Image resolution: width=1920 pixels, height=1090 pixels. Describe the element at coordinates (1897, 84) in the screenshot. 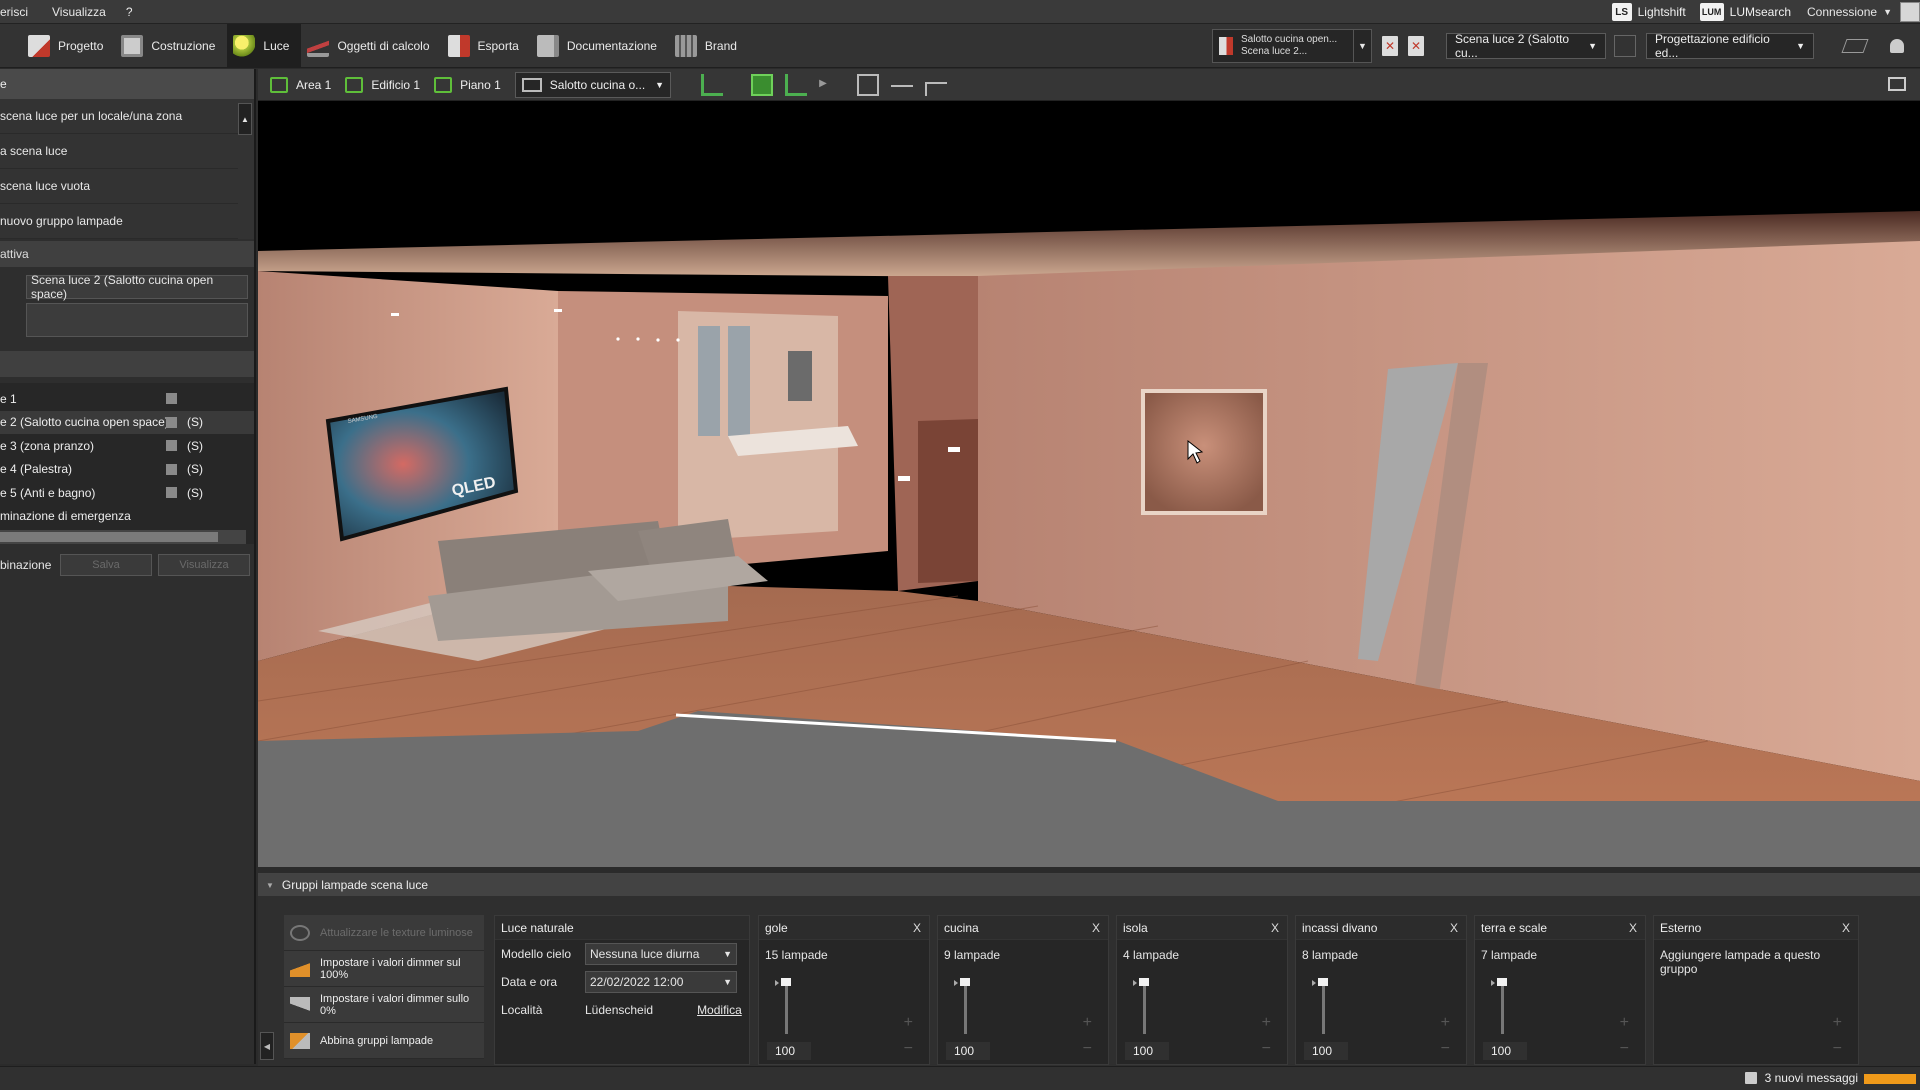

I see `monitor-icon` at that location.